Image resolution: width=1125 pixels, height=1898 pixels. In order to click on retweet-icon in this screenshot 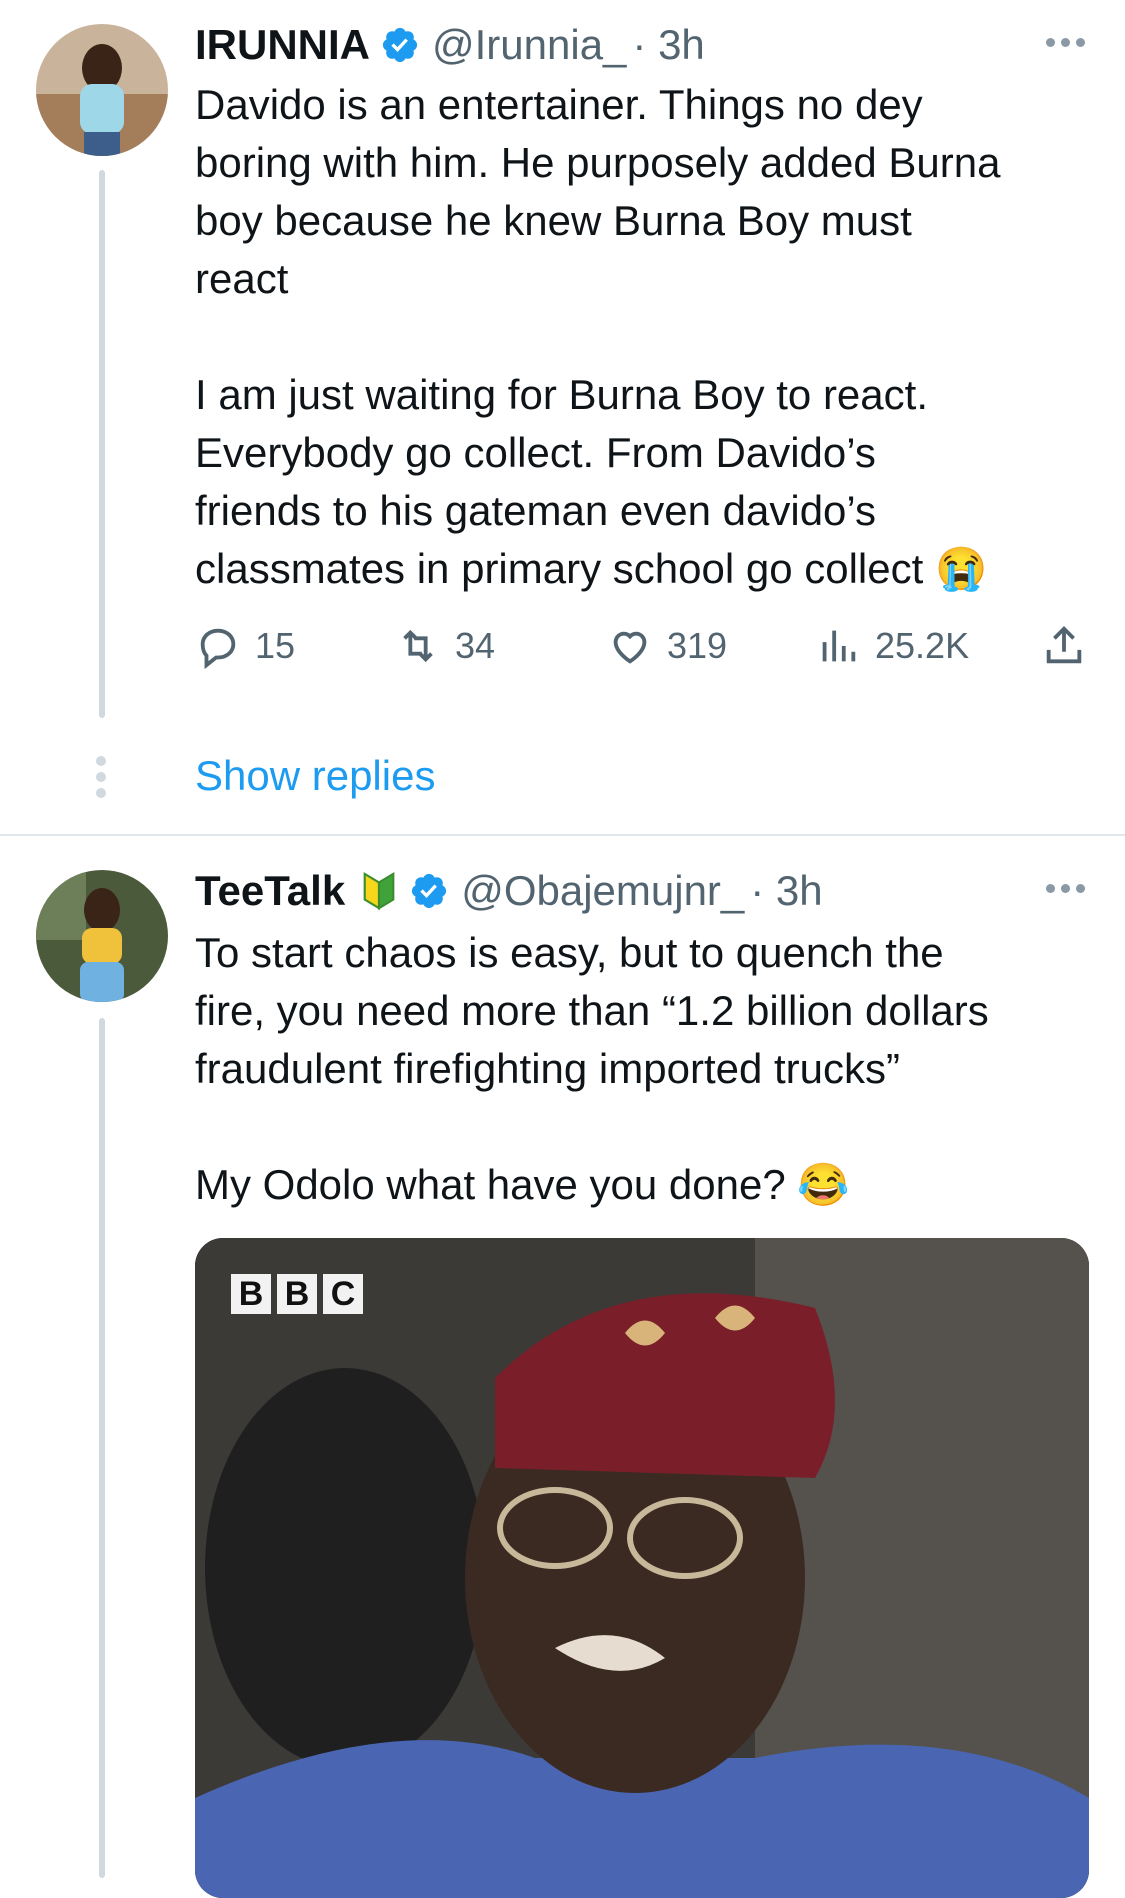, I will do `click(418, 646)`.